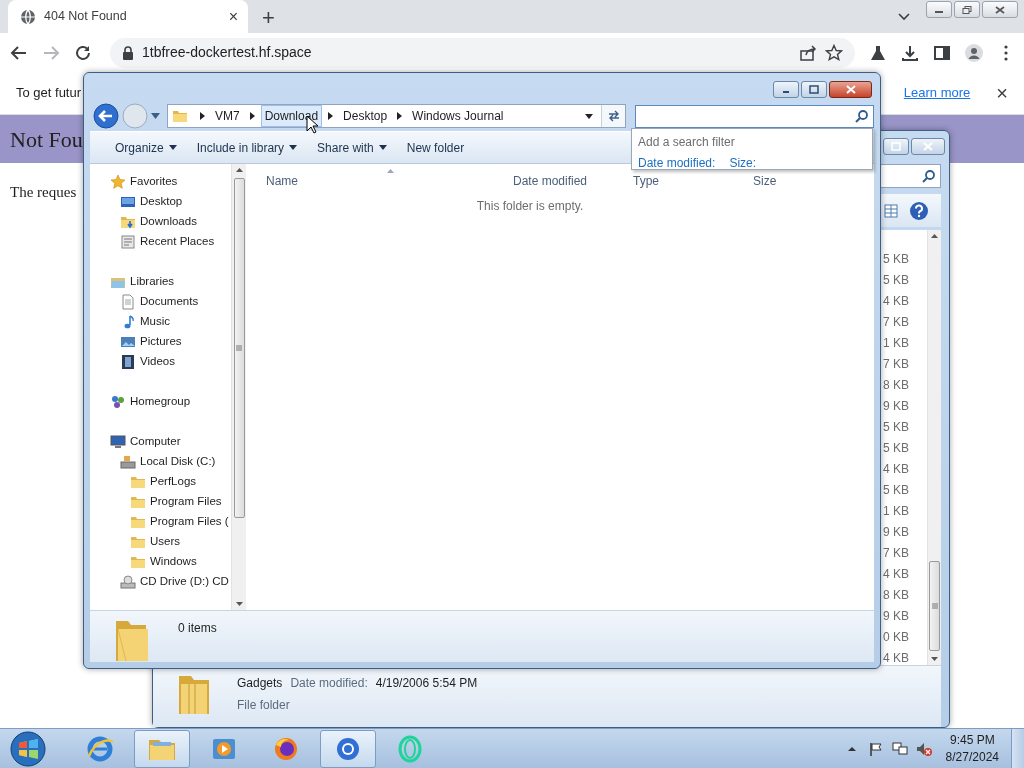  Describe the element at coordinates (834, 52) in the screenshot. I see `star-icon` at that location.